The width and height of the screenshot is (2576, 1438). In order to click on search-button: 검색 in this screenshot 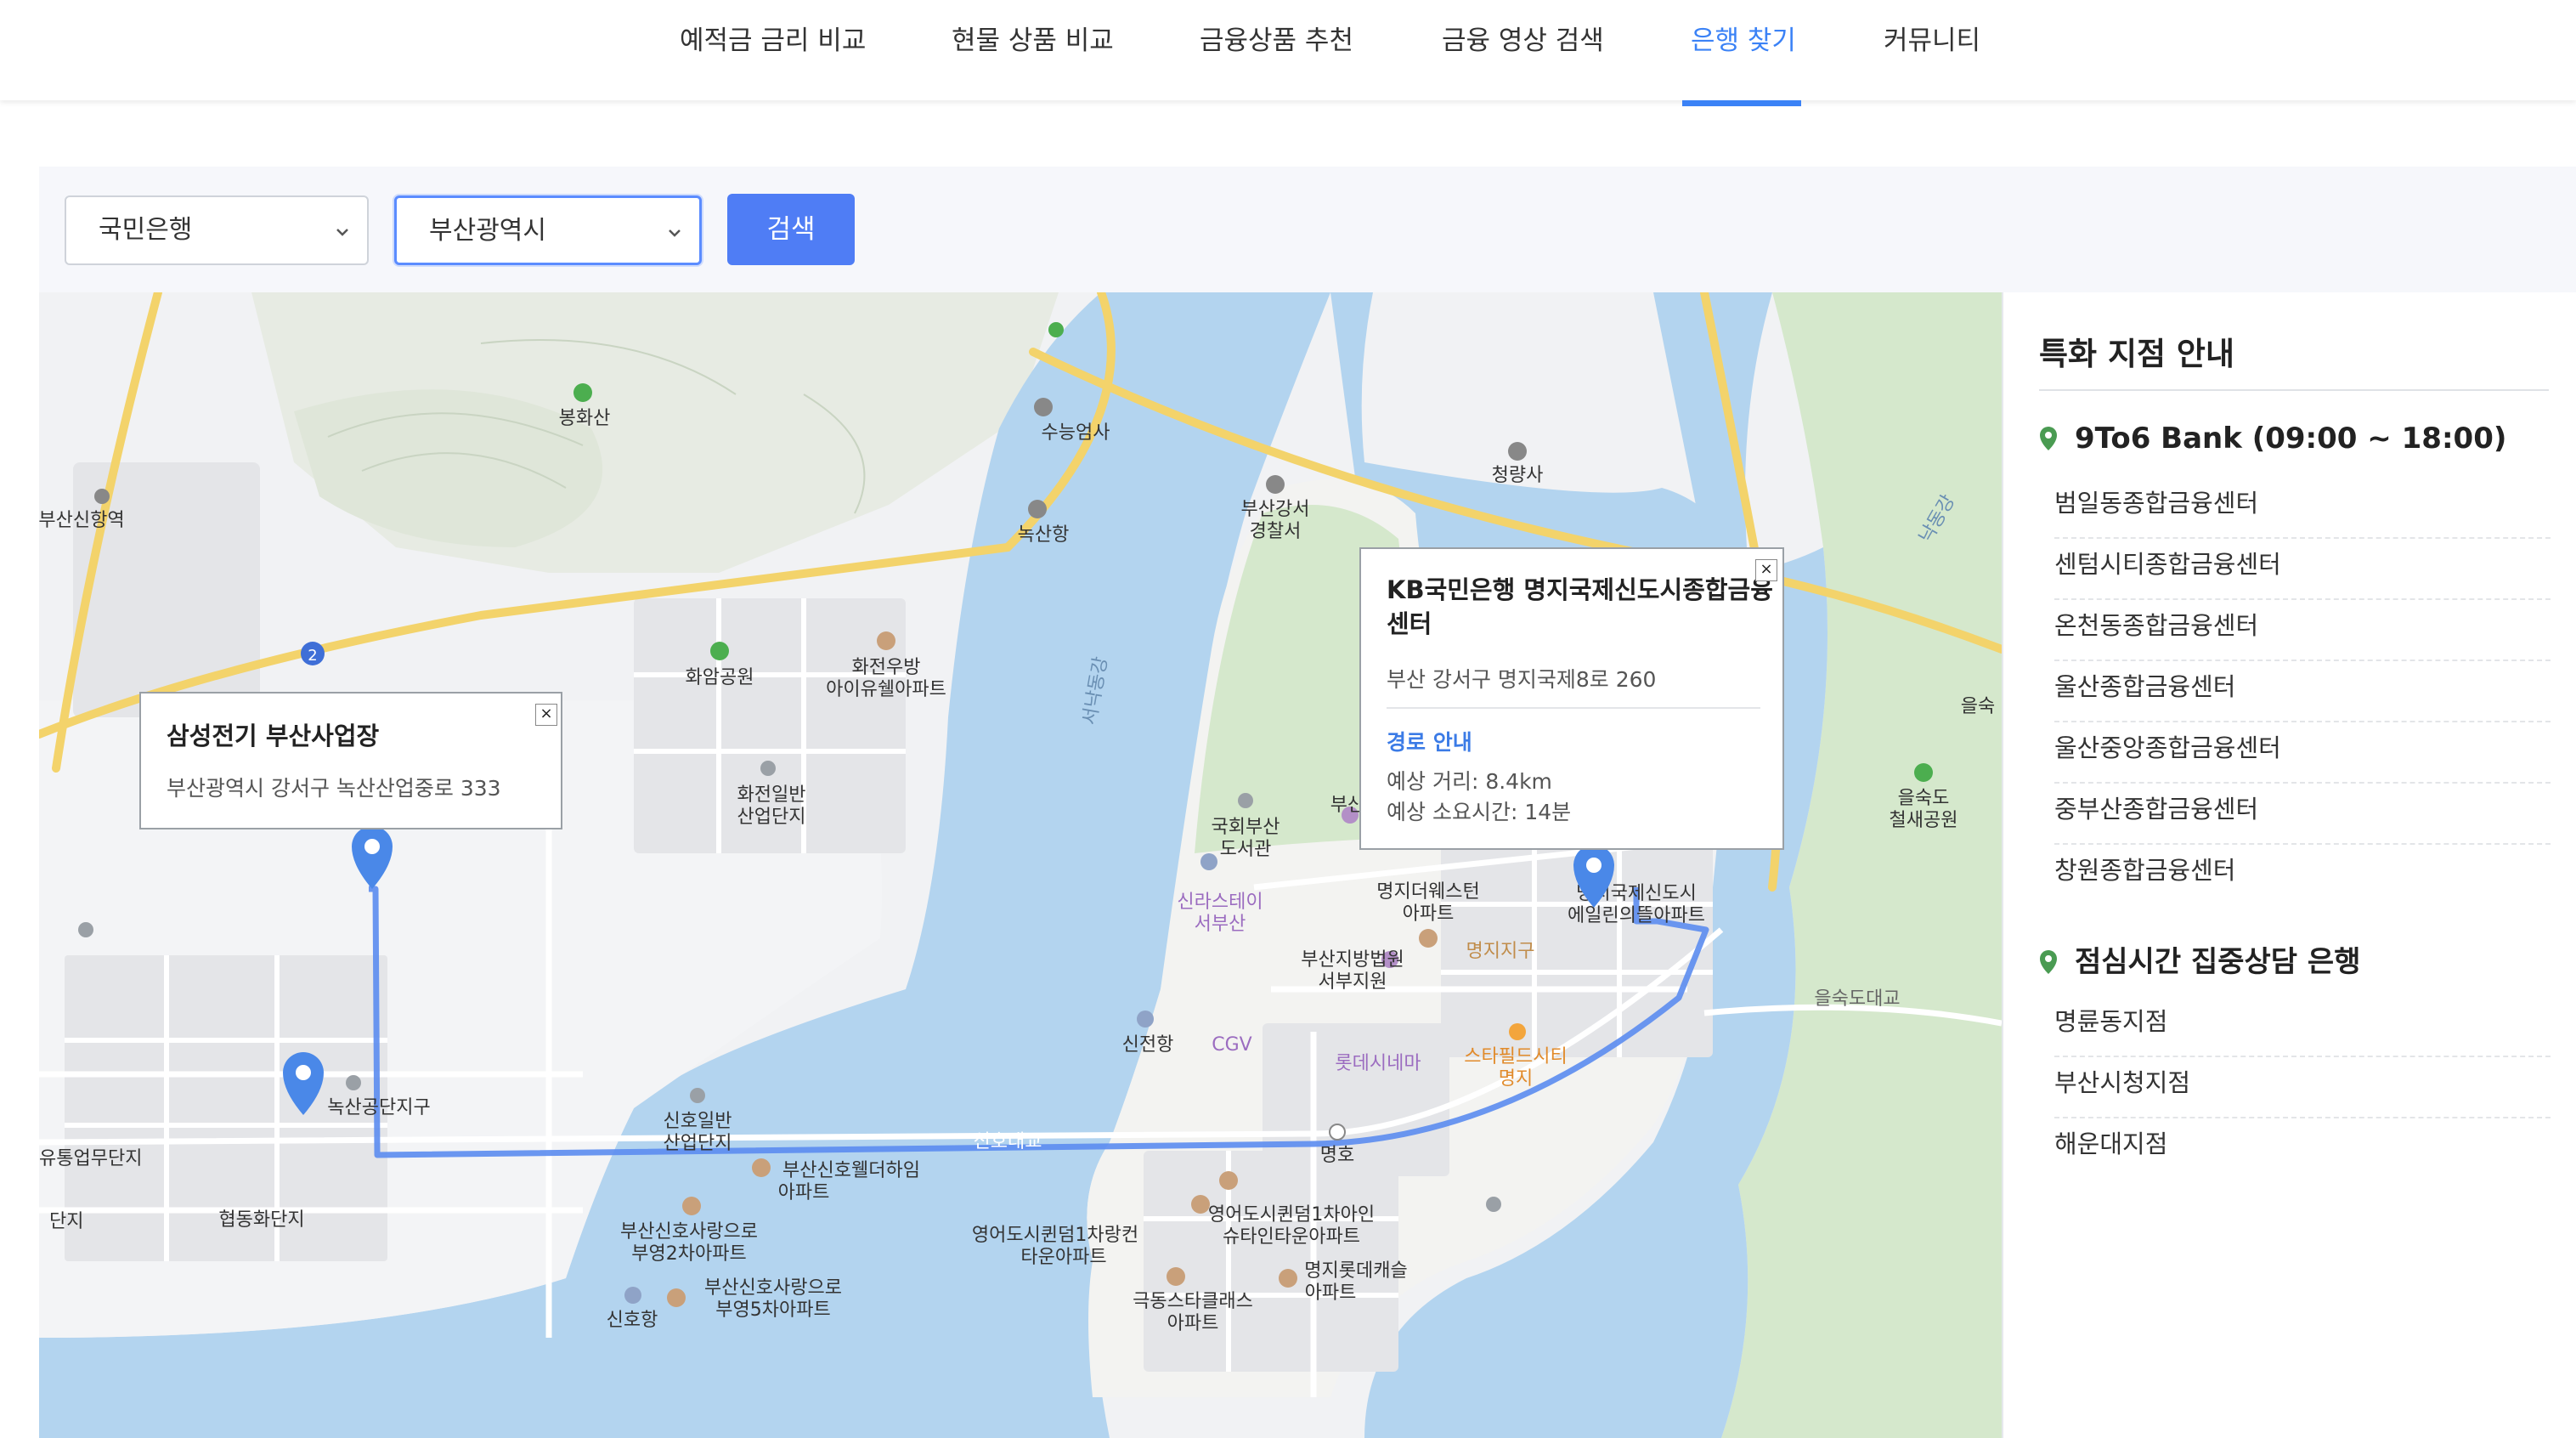, I will do `click(791, 229)`.